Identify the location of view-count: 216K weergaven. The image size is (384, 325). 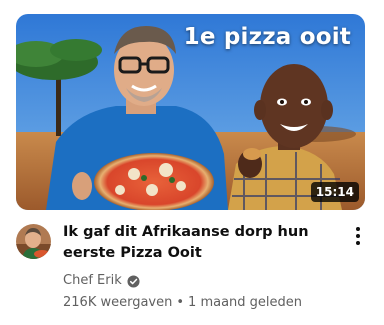
(118, 302).